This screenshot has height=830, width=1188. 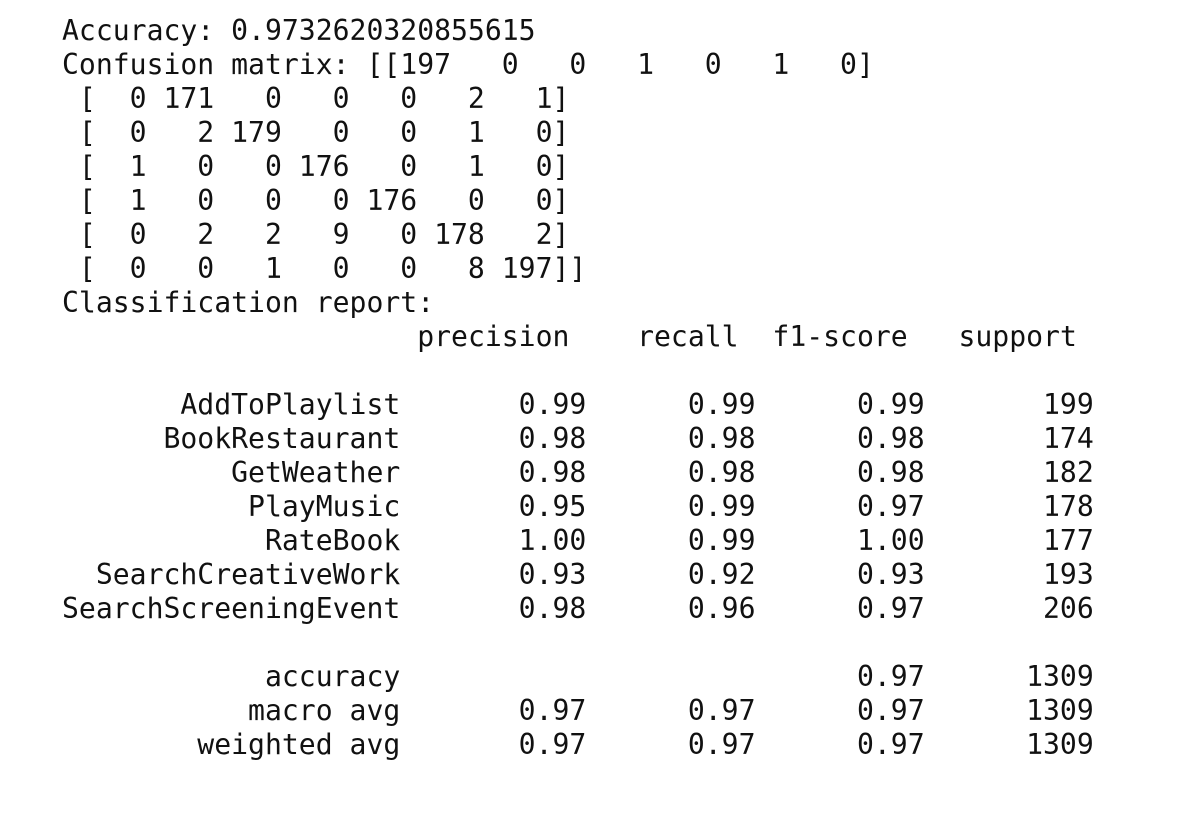 I want to click on class-row: AddToPlaylist 0.99 0.99 0.99 199, so click(x=578, y=405).